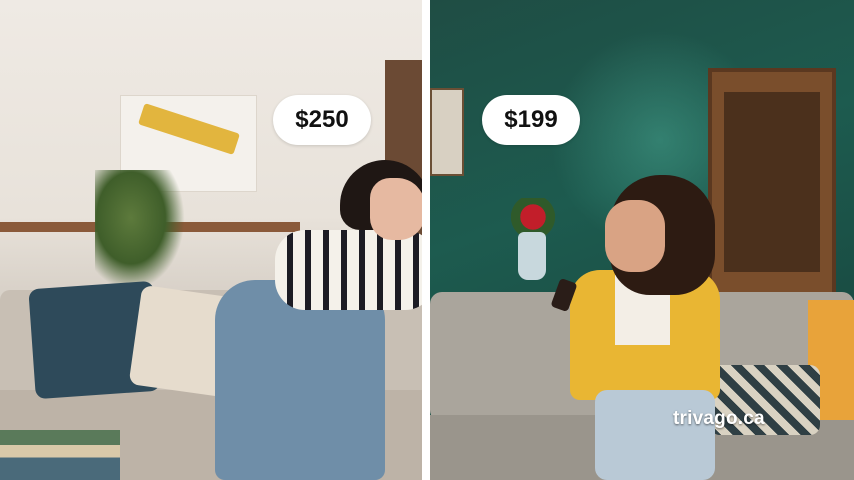  Describe the element at coordinates (189, 129) in the screenshot. I see `wall-art-stroke` at that location.